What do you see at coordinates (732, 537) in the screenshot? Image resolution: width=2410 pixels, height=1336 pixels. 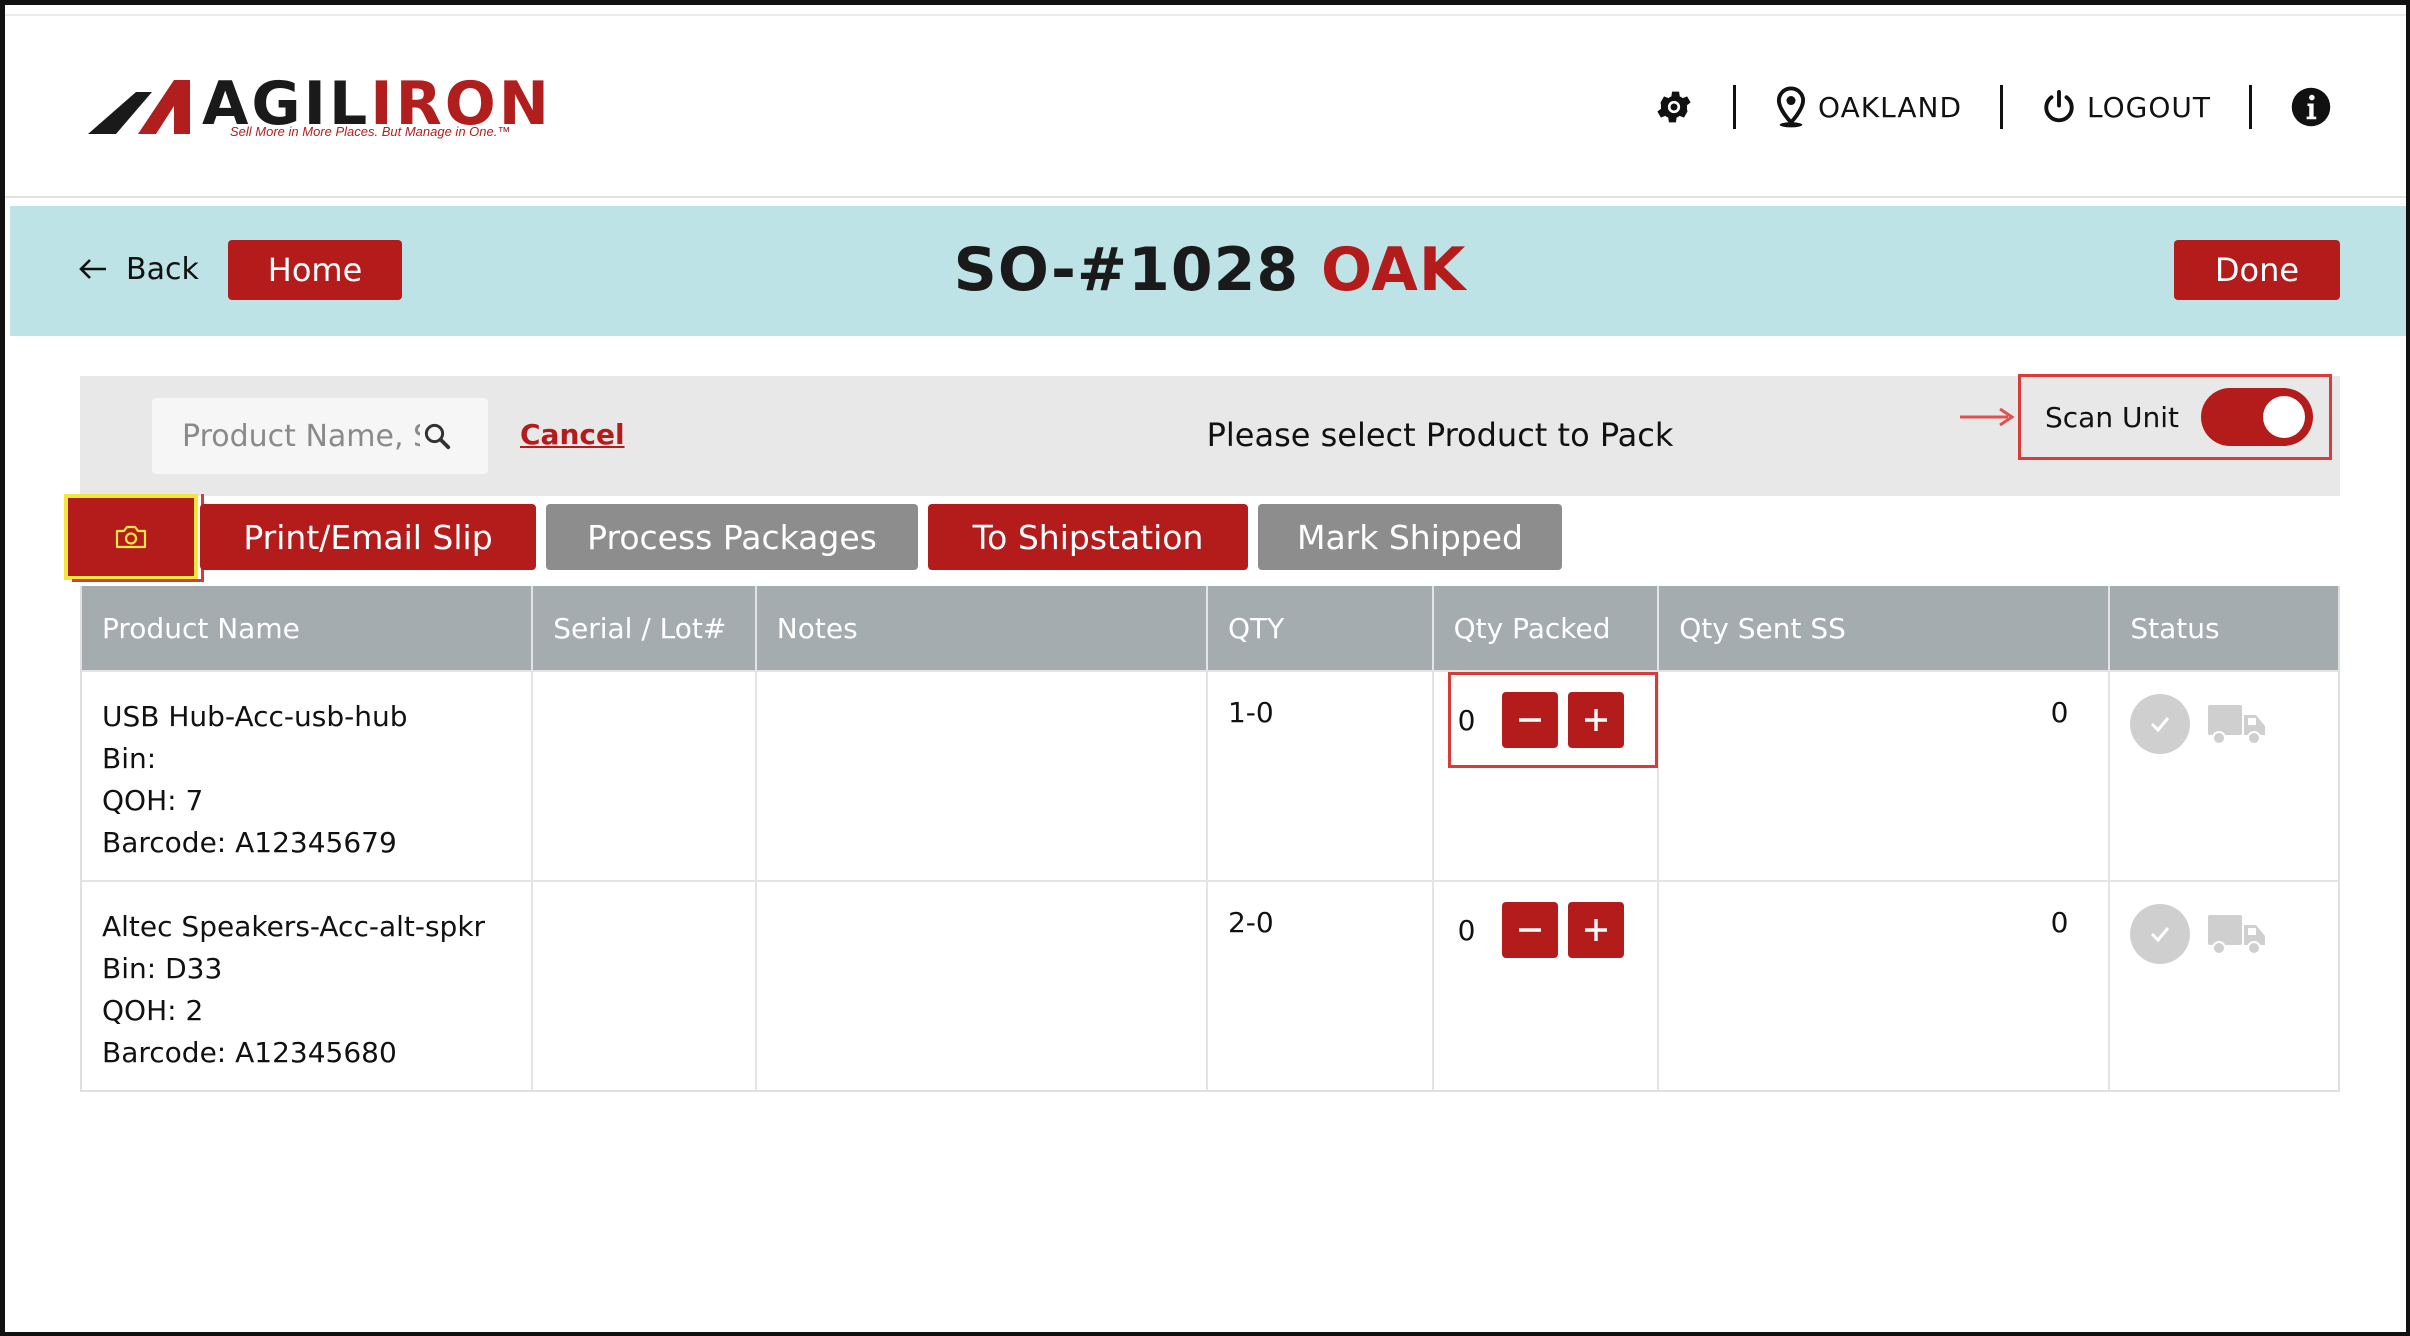 I see `process-packages-button: Process Packages` at bounding box center [732, 537].